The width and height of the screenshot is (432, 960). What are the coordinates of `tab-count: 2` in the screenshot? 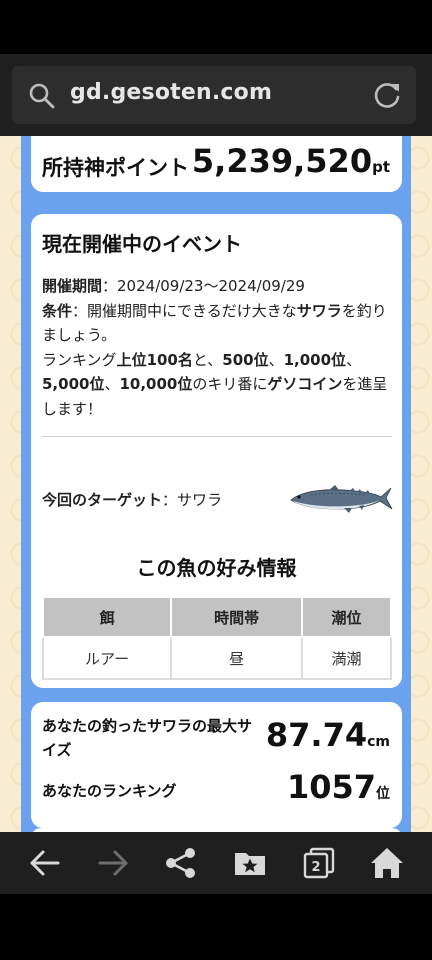 It's located at (315, 867).